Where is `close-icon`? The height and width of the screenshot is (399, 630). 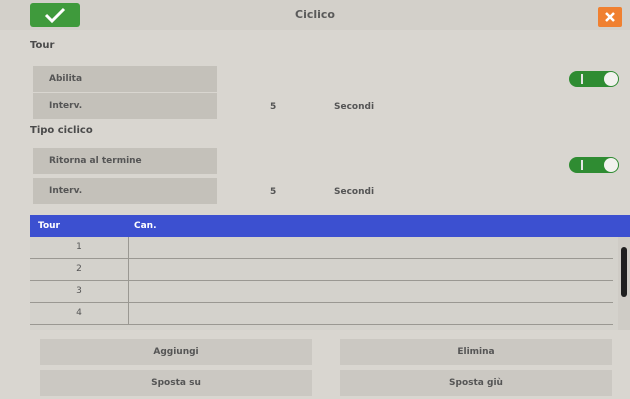 close-icon is located at coordinates (610, 17).